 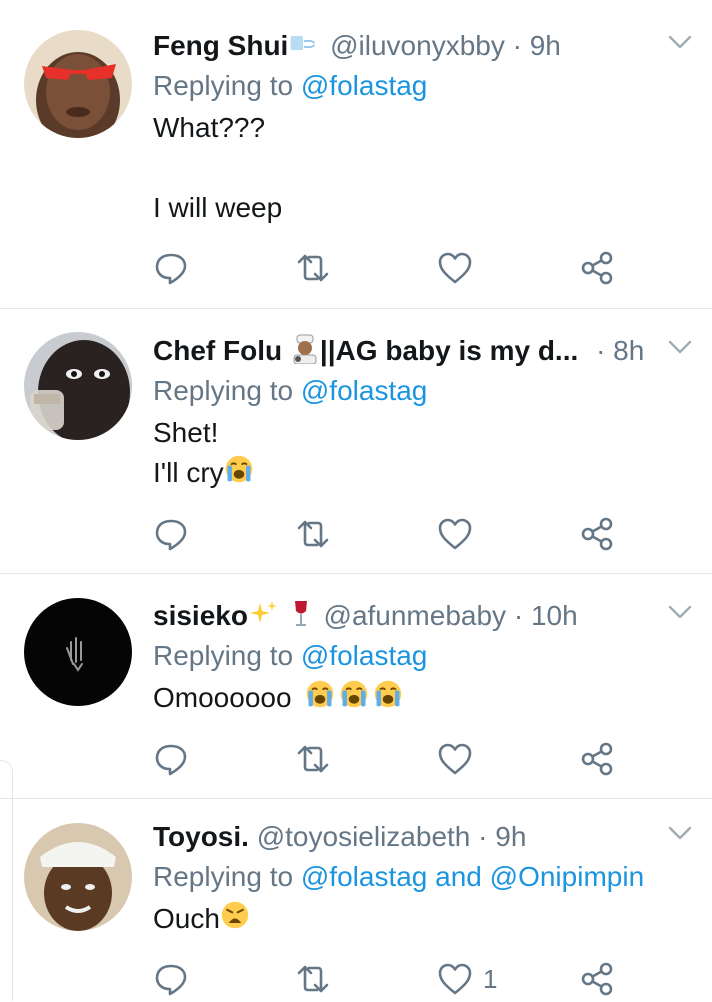 I want to click on user-handle: @toyosielizabeth, so click(x=364, y=836).